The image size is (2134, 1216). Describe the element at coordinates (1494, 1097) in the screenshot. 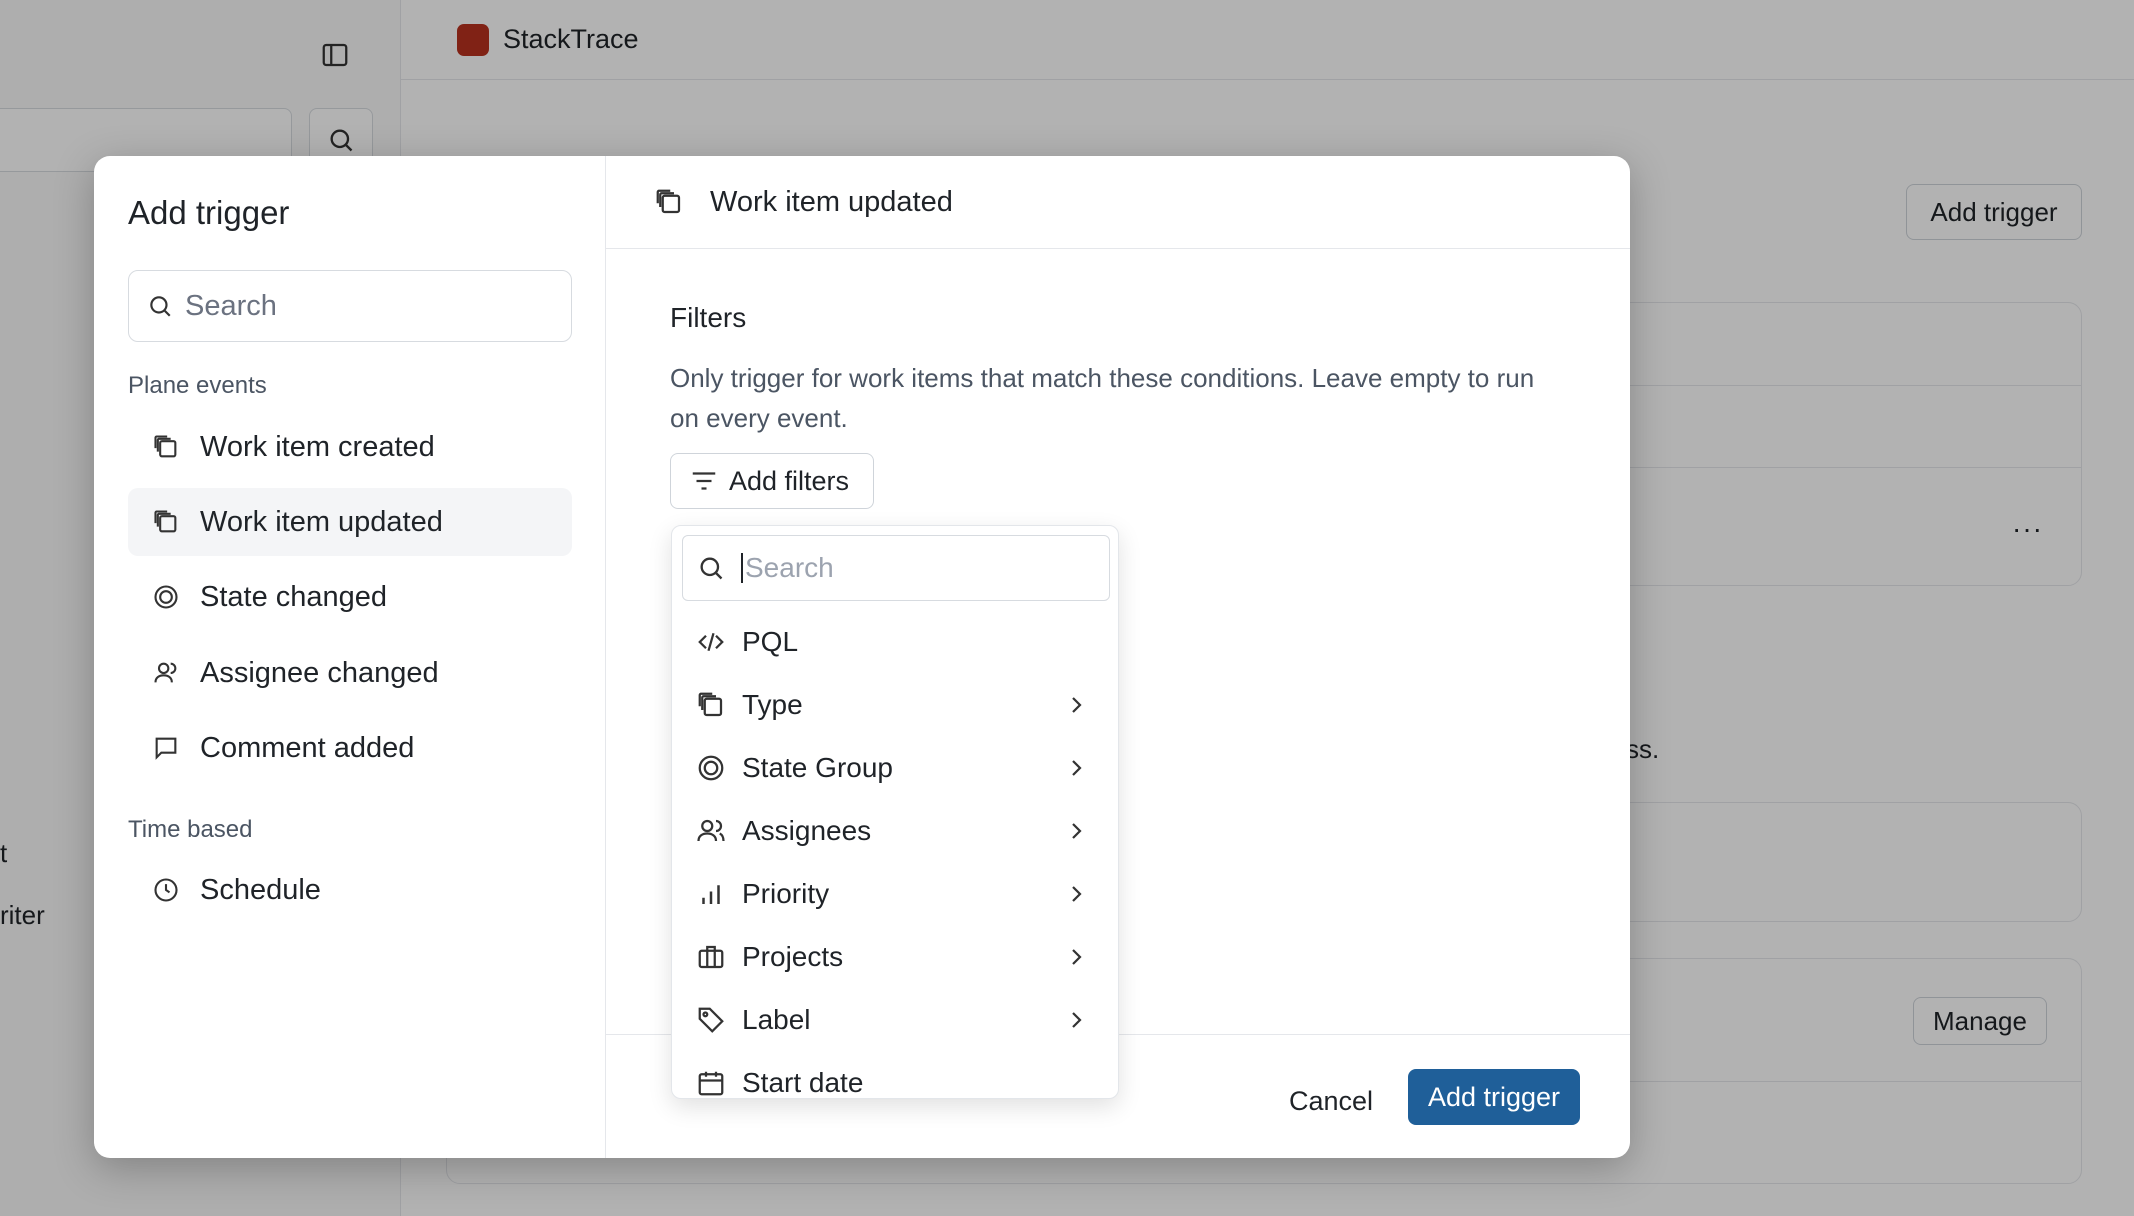

I see `add-trigger-button: Add trigger` at that location.